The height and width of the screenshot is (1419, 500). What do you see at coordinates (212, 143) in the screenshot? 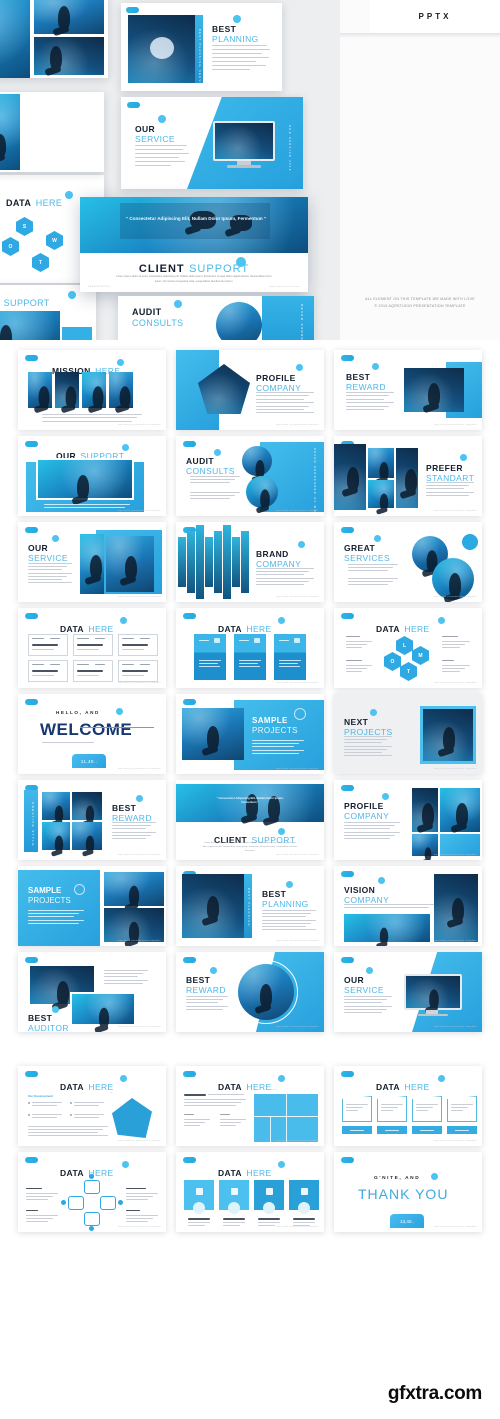
I see `hero-slide-our-service: OUR SERVICE OUR SERVICE 2019` at bounding box center [212, 143].